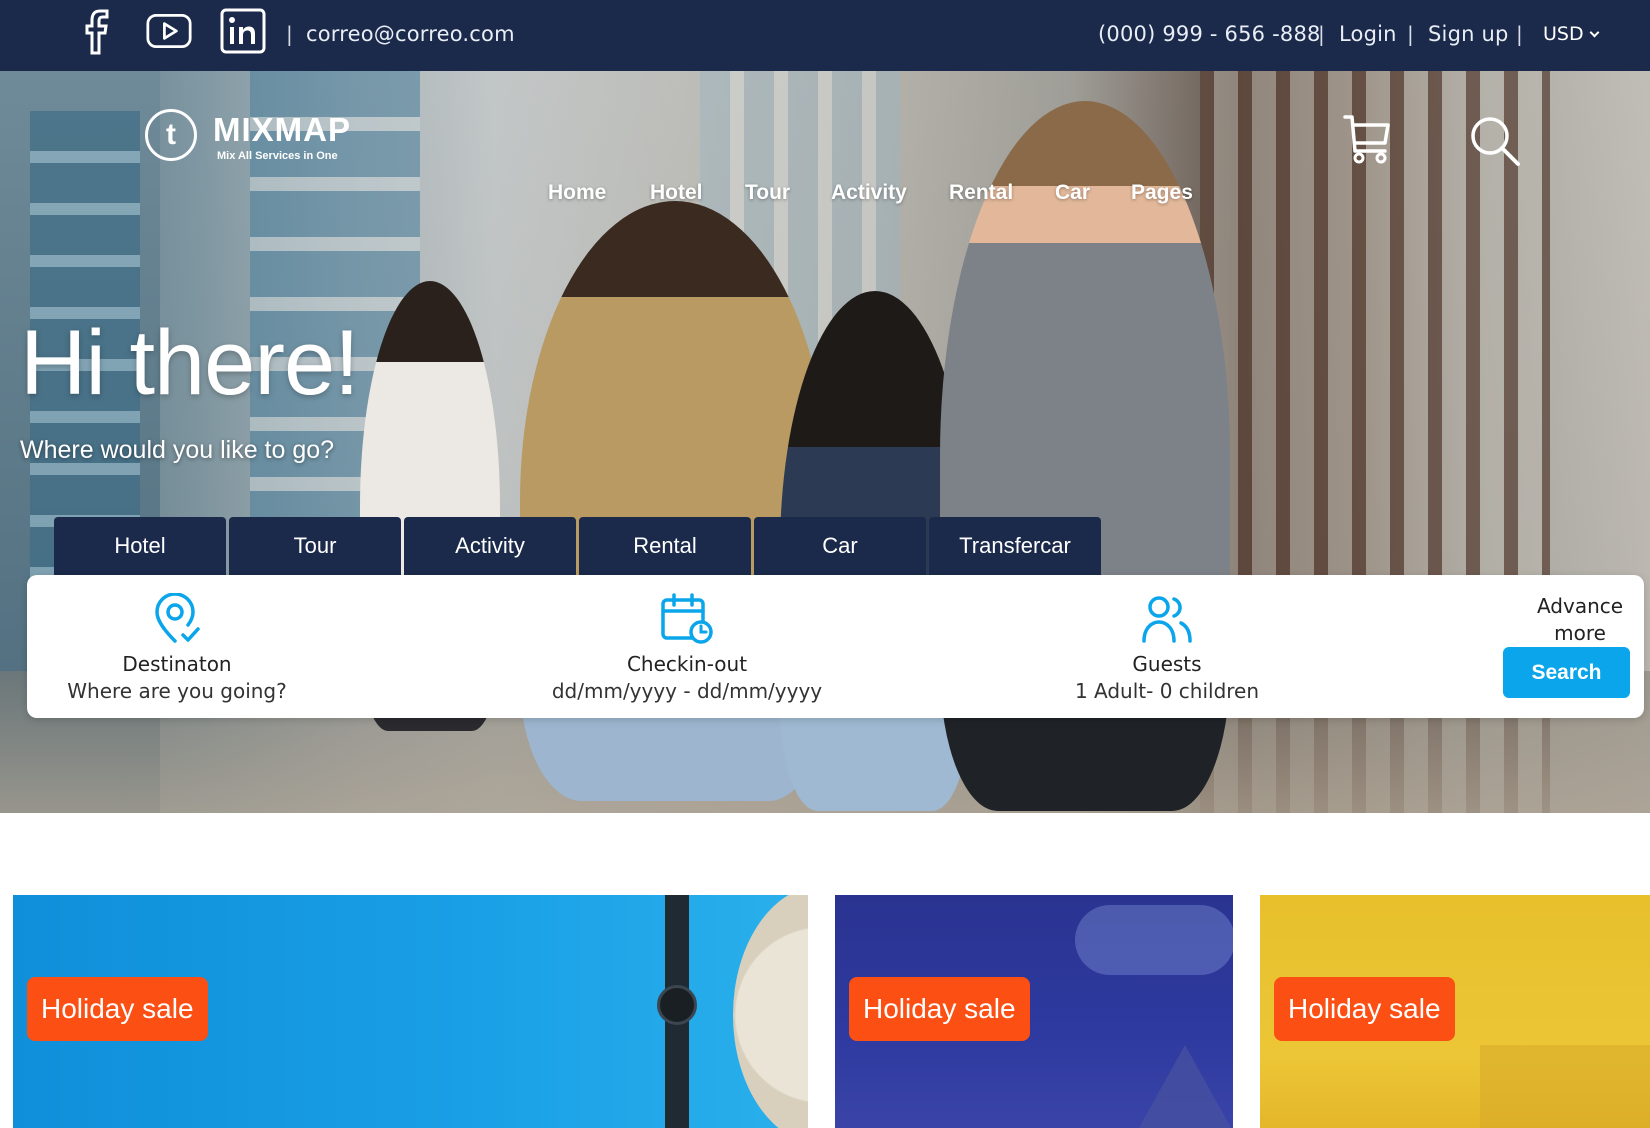 The image size is (1650, 1128). Describe the element at coordinates (1154, 940) in the screenshot. I see `cloud-image` at that location.